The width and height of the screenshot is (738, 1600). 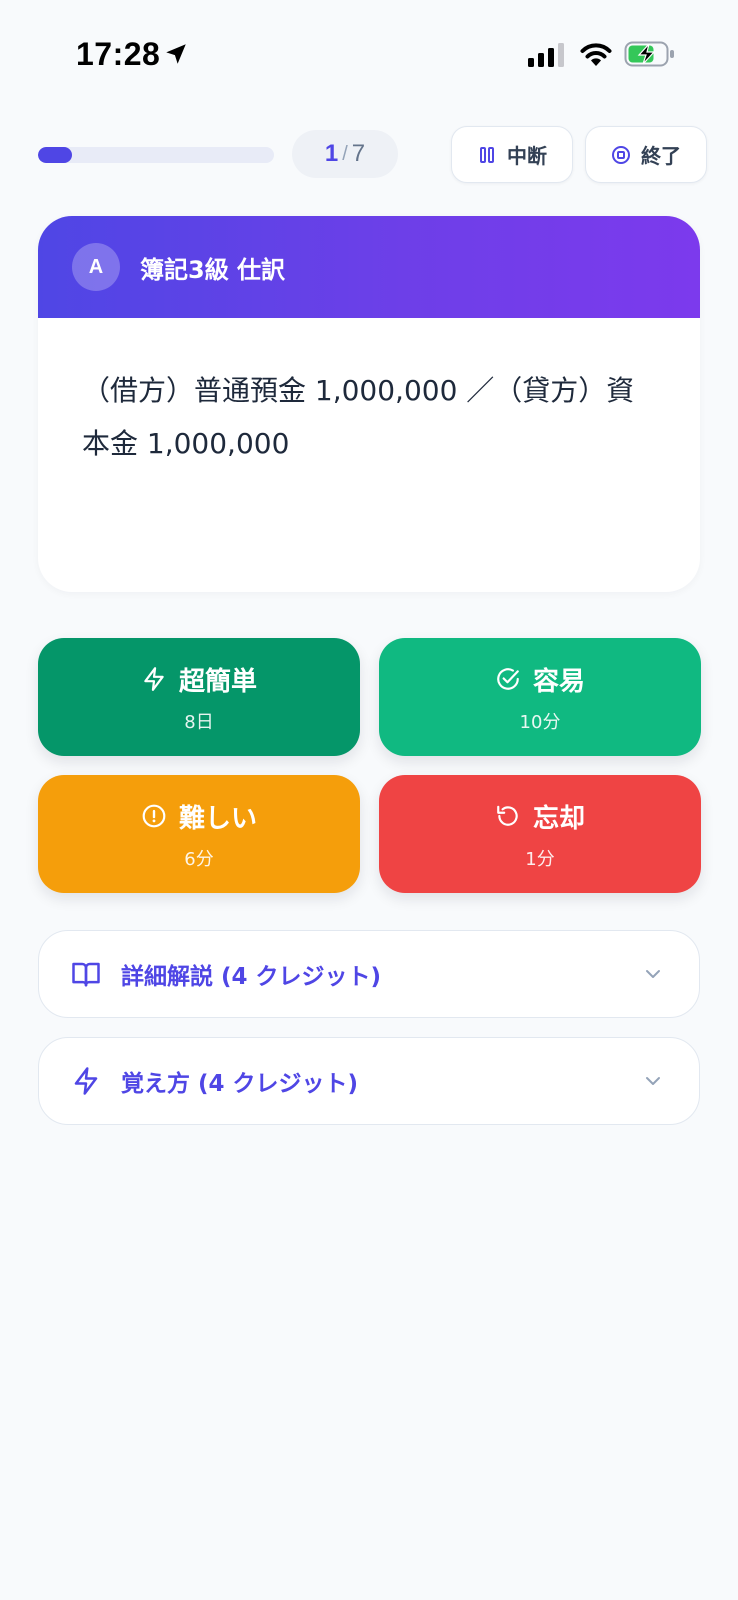 I want to click on memorization-tips-label: 覚え方 (4 クレジット), so click(x=240, y=1084).